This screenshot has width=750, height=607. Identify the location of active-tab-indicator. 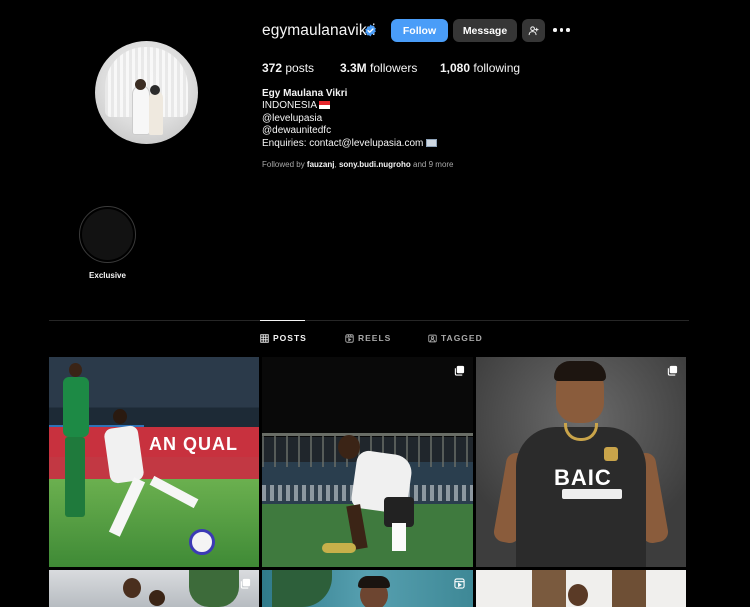
(282, 320).